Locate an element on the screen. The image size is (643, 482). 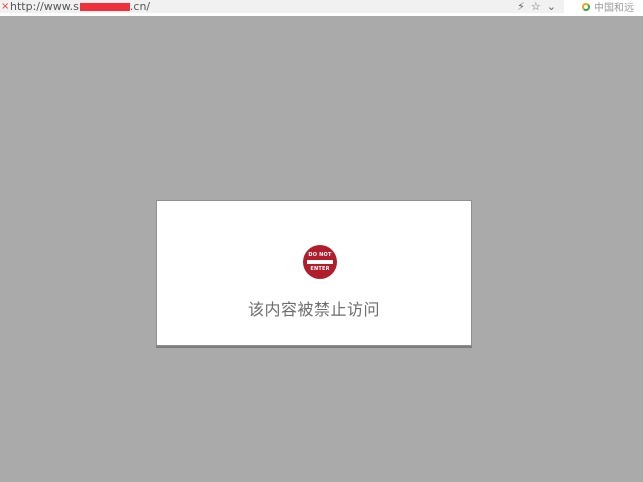
blocked-message: 该内容被禁止访问 is located at coordinates (313, 309).